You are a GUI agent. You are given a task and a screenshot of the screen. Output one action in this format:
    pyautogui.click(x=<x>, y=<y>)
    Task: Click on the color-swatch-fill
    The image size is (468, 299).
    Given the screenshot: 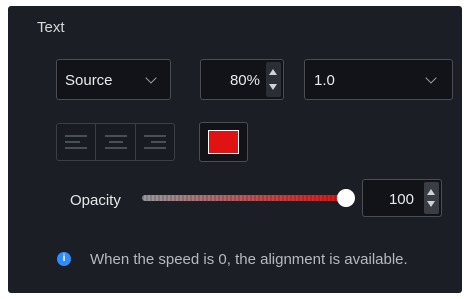 What is the action you would take?
    pyautogui.click(x=223, y=142)
    